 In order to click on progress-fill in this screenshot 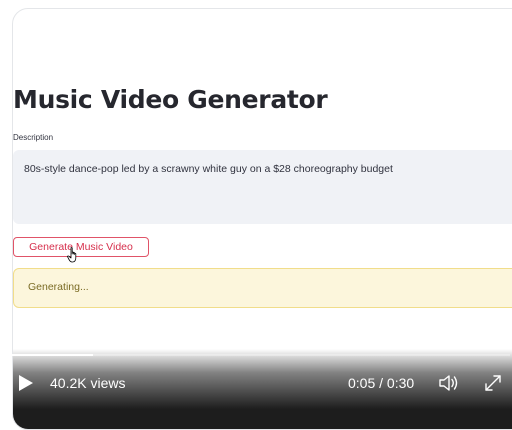, I will do `click(52, 355)`.